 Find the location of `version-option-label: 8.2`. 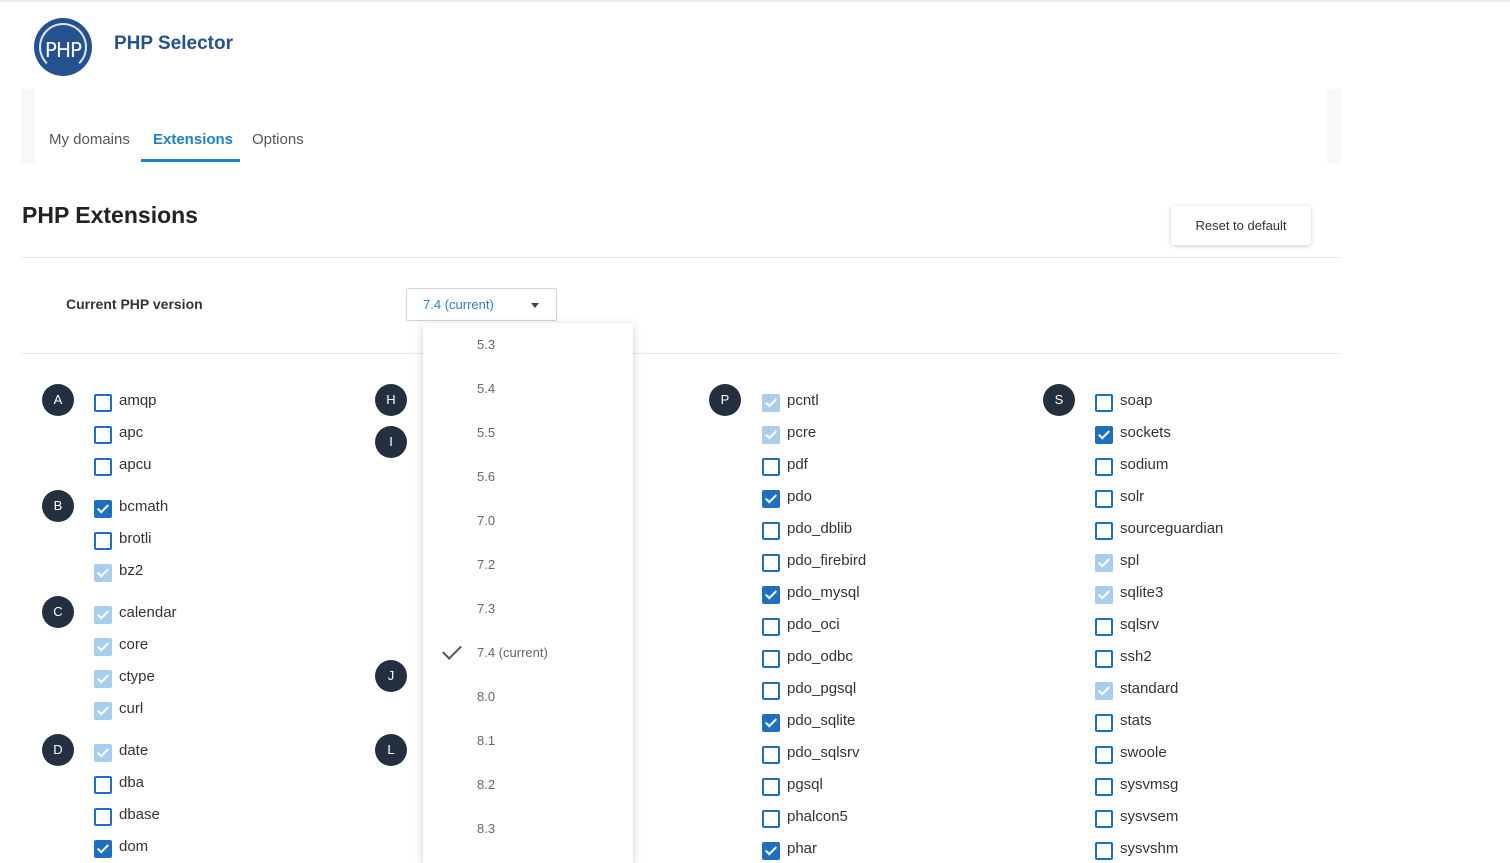

version-option-label: 8.2 is located at coordinates (486, 784).